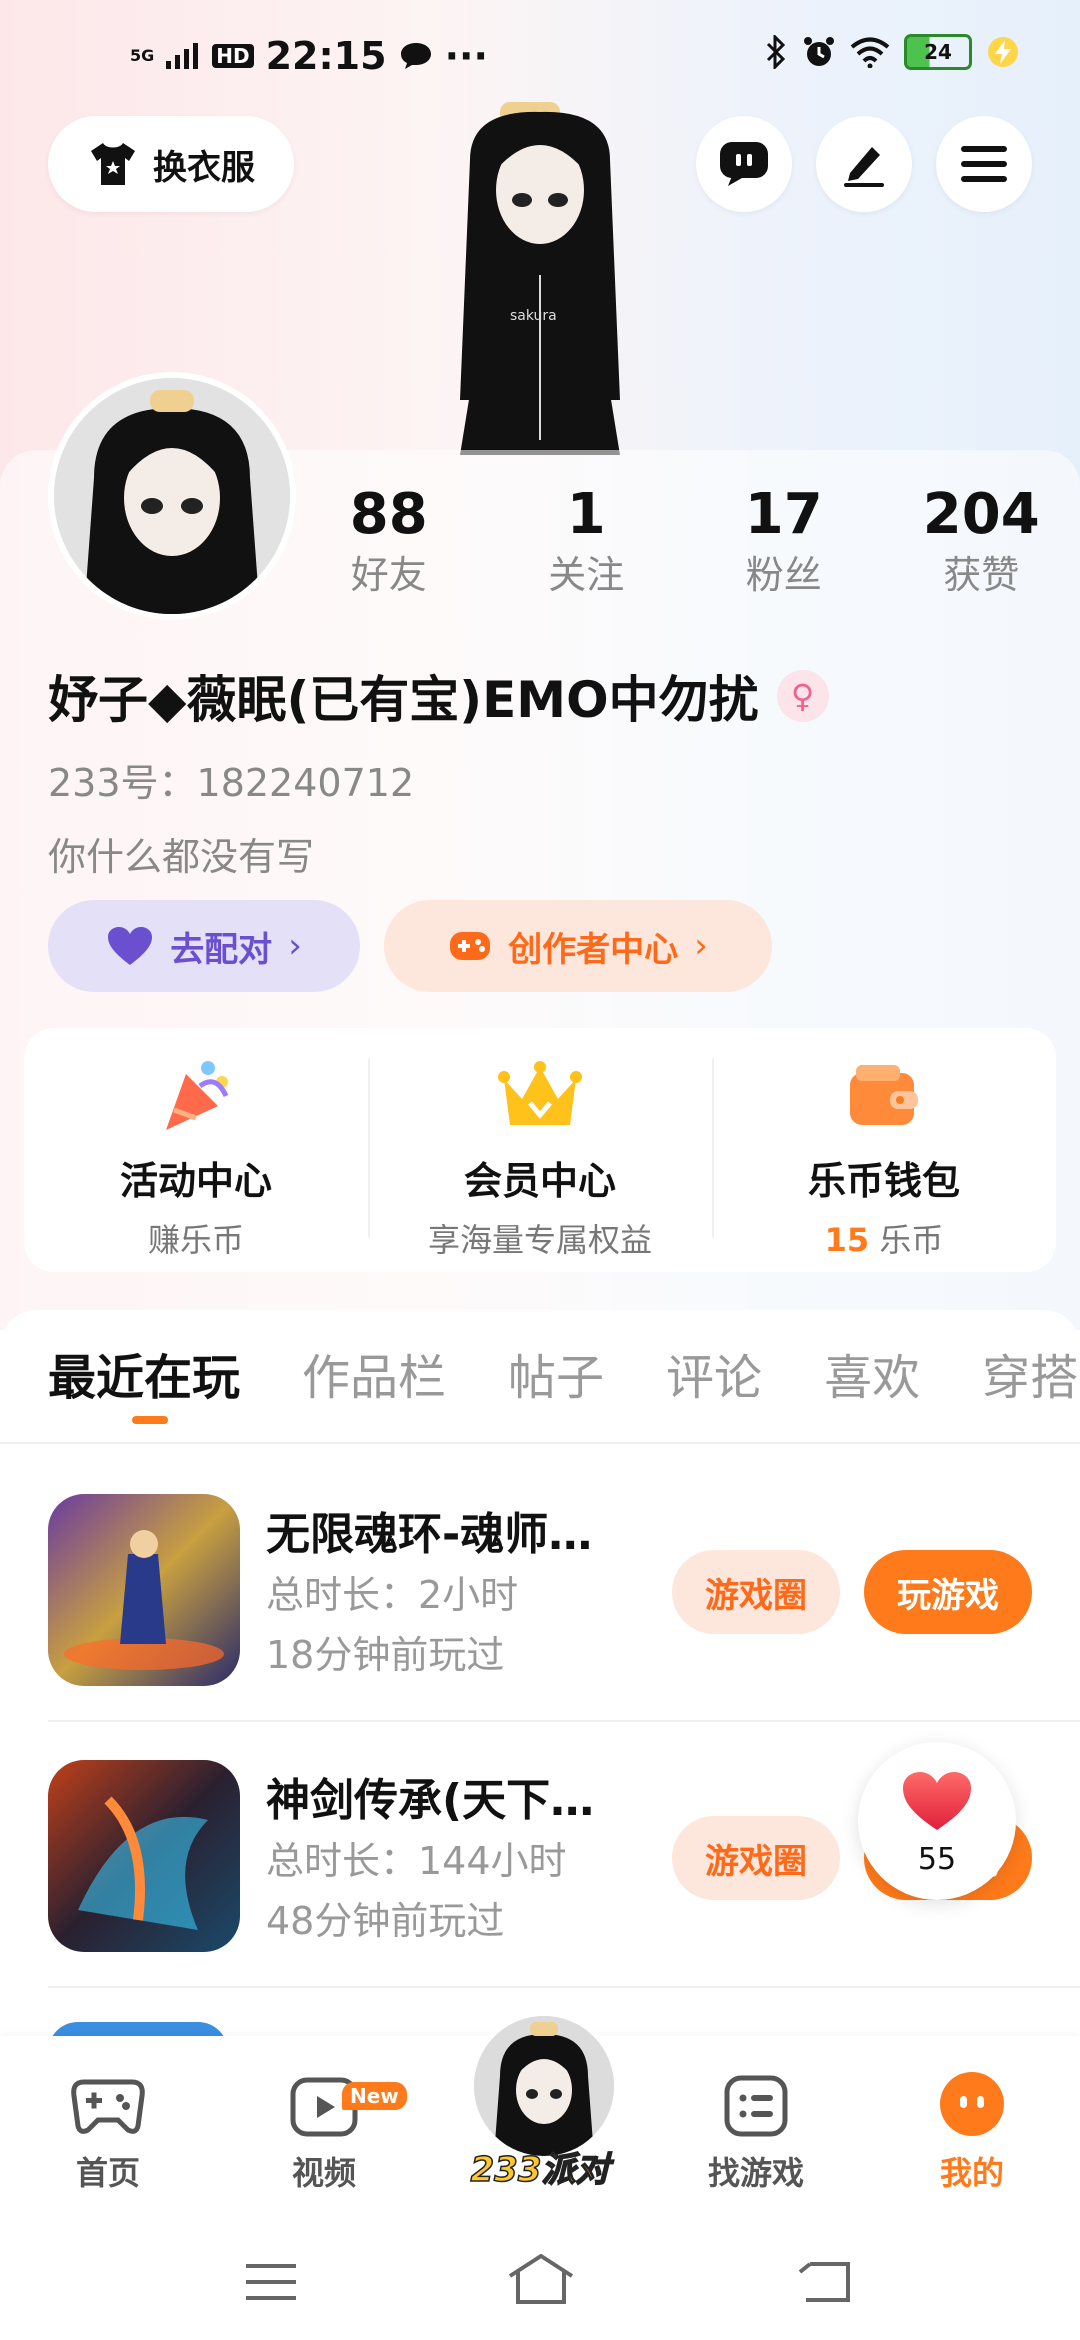  What do you see at coordinates (385, 1921) in the screenshot?
I see `last-played: 48分钟前玩过` at bounding box center [385, 1921].